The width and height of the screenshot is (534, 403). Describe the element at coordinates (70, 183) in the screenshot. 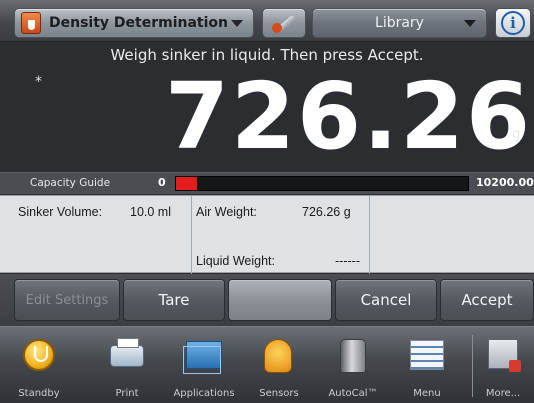

I see `capacity-guide-label: Capacity Guide` at that location.